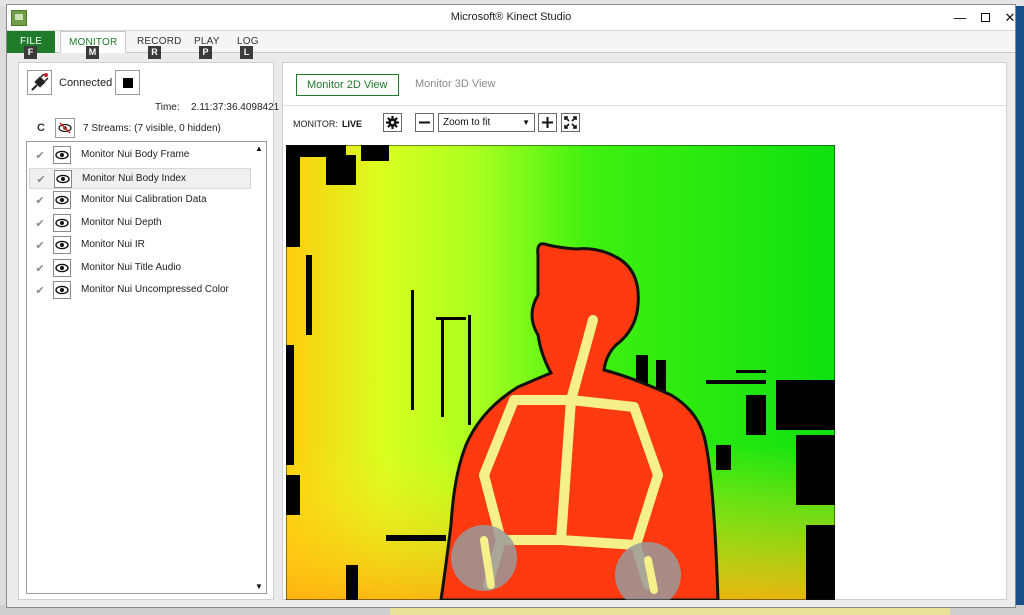 This screenshot has height=615, width=1024. I want to click on stop-button, so click(127, 82).